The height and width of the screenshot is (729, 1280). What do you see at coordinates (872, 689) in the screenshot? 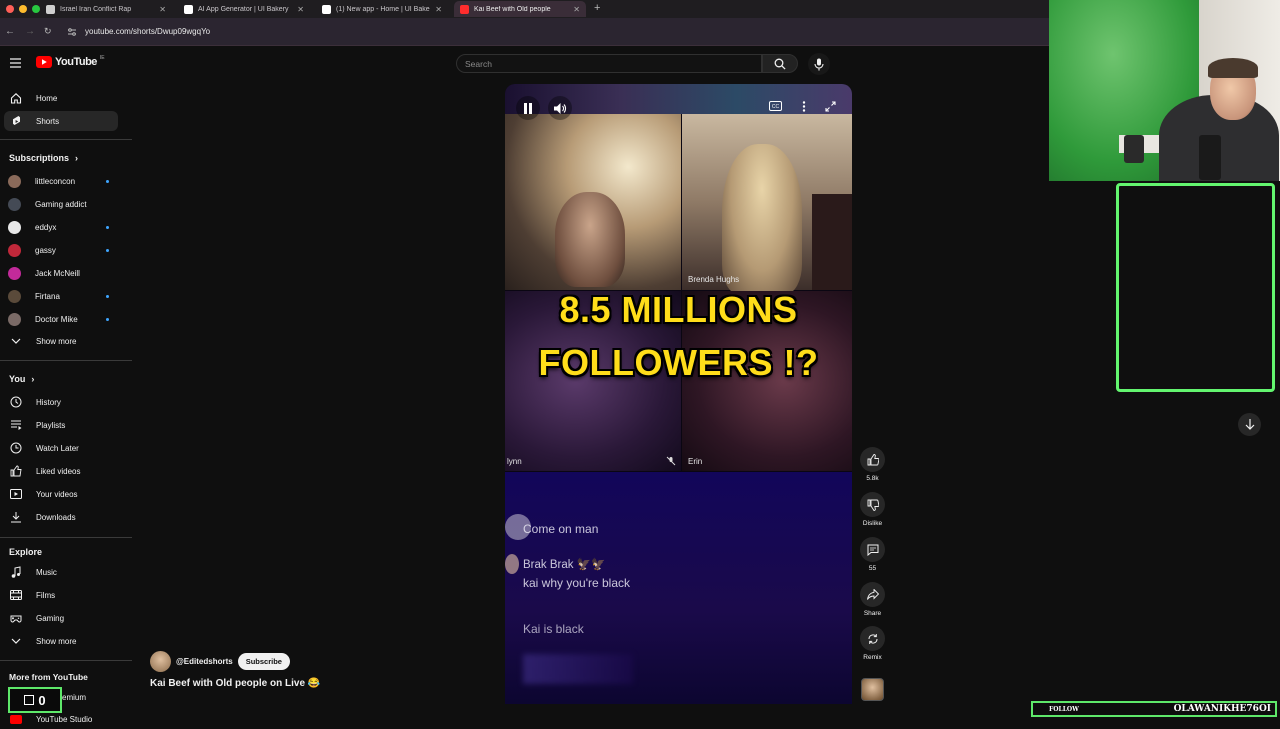
I see `sound-thumbnail` at bounding box center [872, 689].